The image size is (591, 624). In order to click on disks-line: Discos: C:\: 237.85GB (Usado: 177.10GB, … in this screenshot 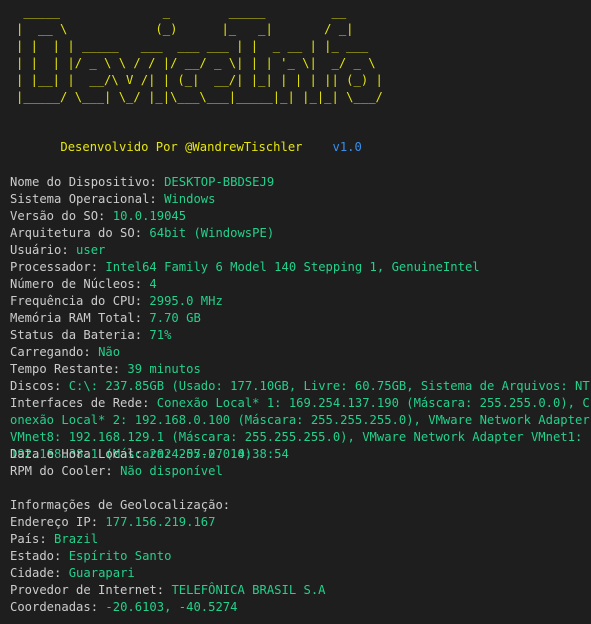, I will do `click(300, 386)`.